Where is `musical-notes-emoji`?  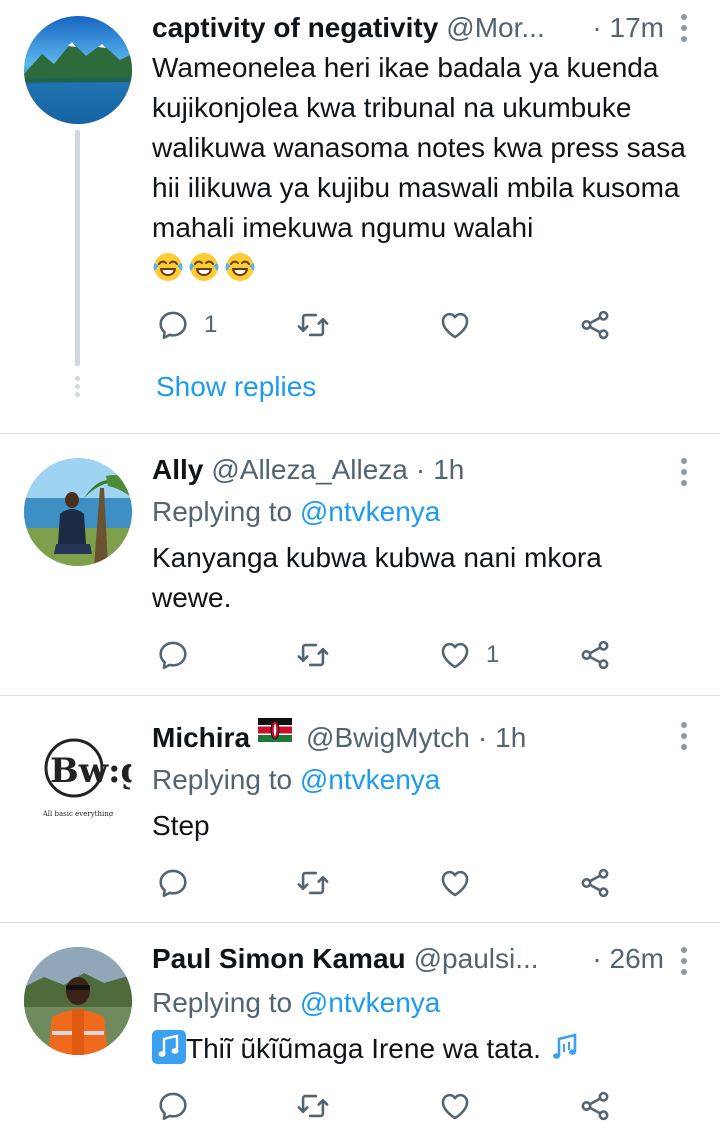
musical-notes-emoji is located at coordinates (564, 1046).